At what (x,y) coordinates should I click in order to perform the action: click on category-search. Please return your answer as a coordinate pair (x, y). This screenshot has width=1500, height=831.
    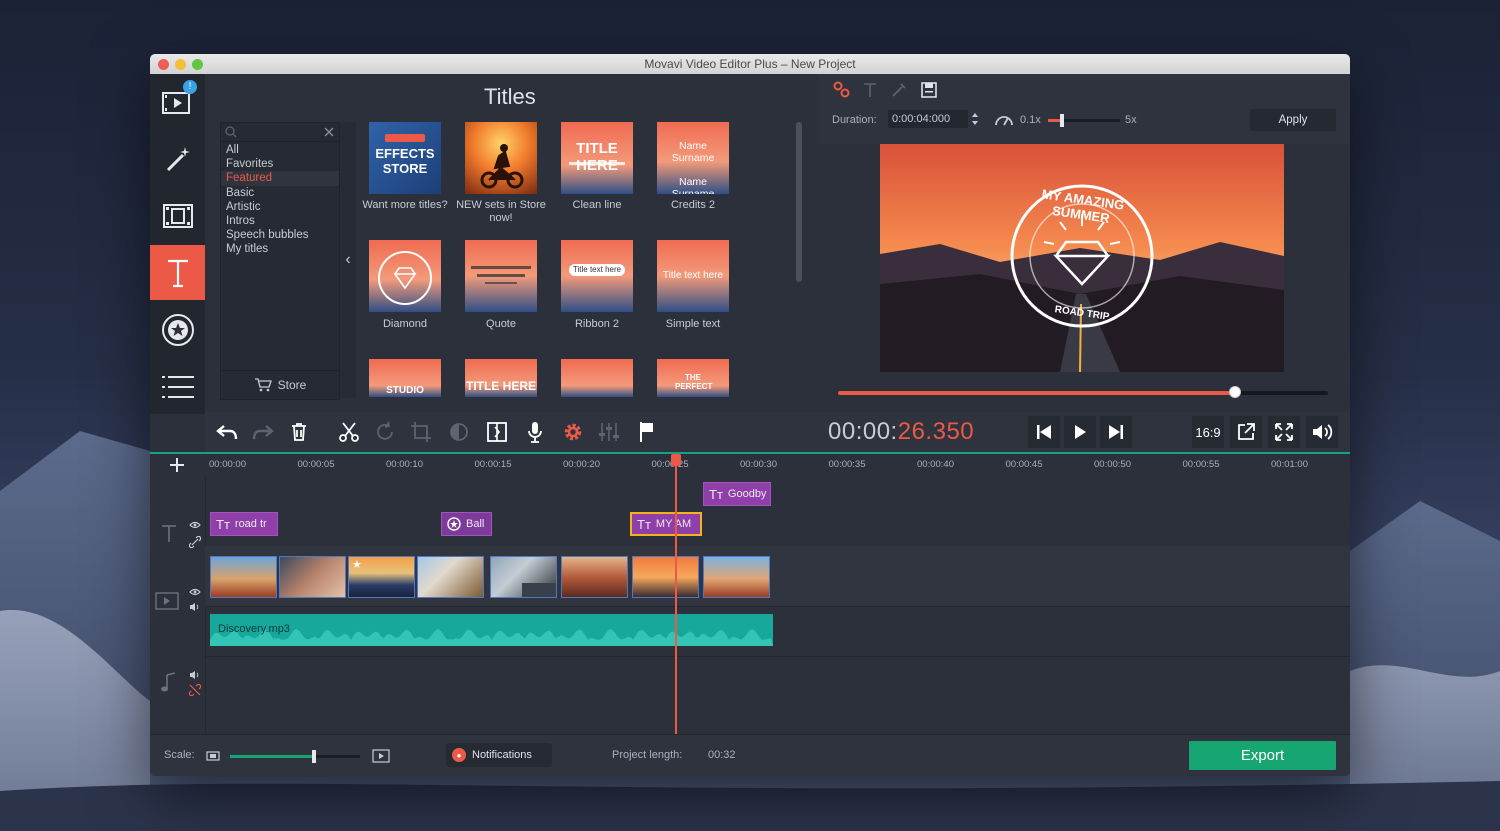
    Looking at the image, I should click on (280, 132).